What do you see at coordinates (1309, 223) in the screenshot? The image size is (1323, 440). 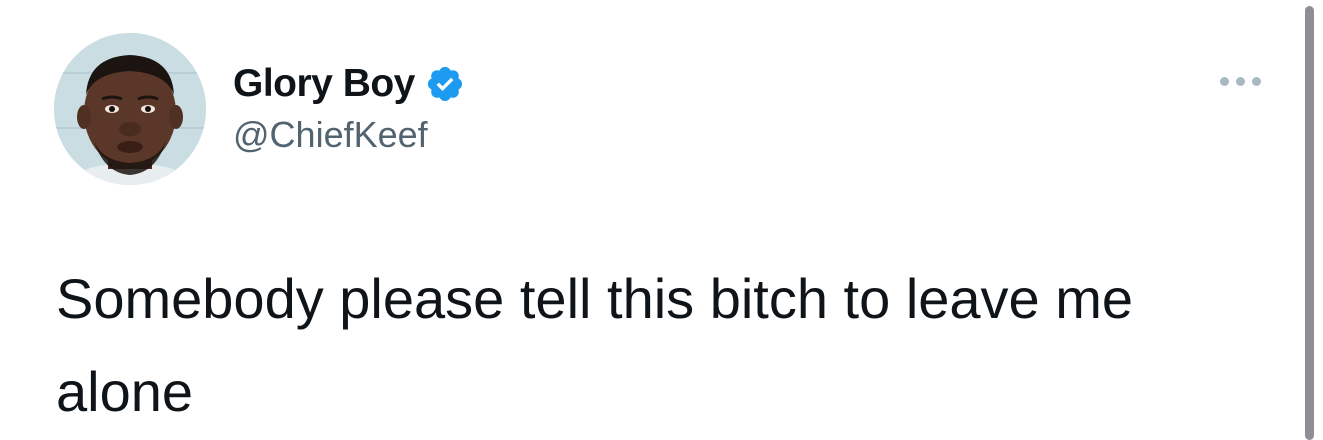 I see `scrollbar` at bounding box center [1309, 223].